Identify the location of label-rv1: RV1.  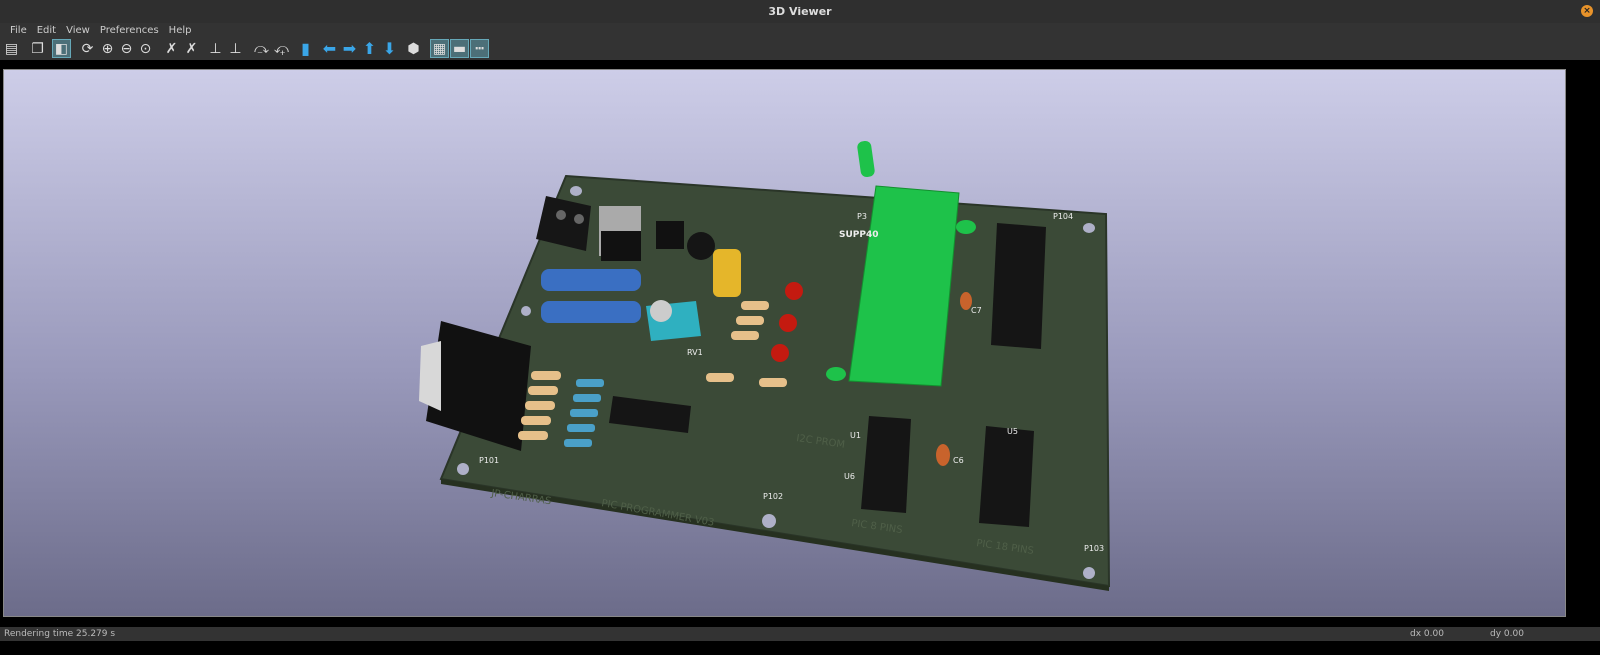
(695, 352).